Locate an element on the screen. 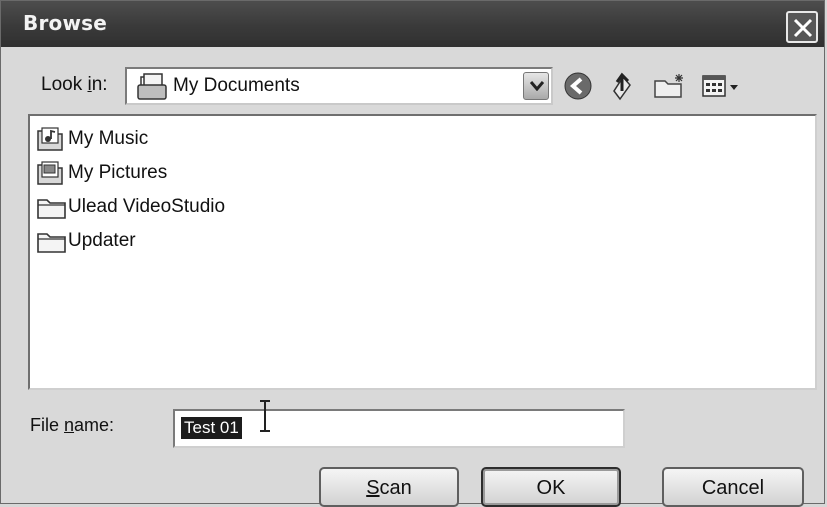 This screenshot has height=507, width=827. file-name-value: Test 01 is located at coordinates (211, 428).